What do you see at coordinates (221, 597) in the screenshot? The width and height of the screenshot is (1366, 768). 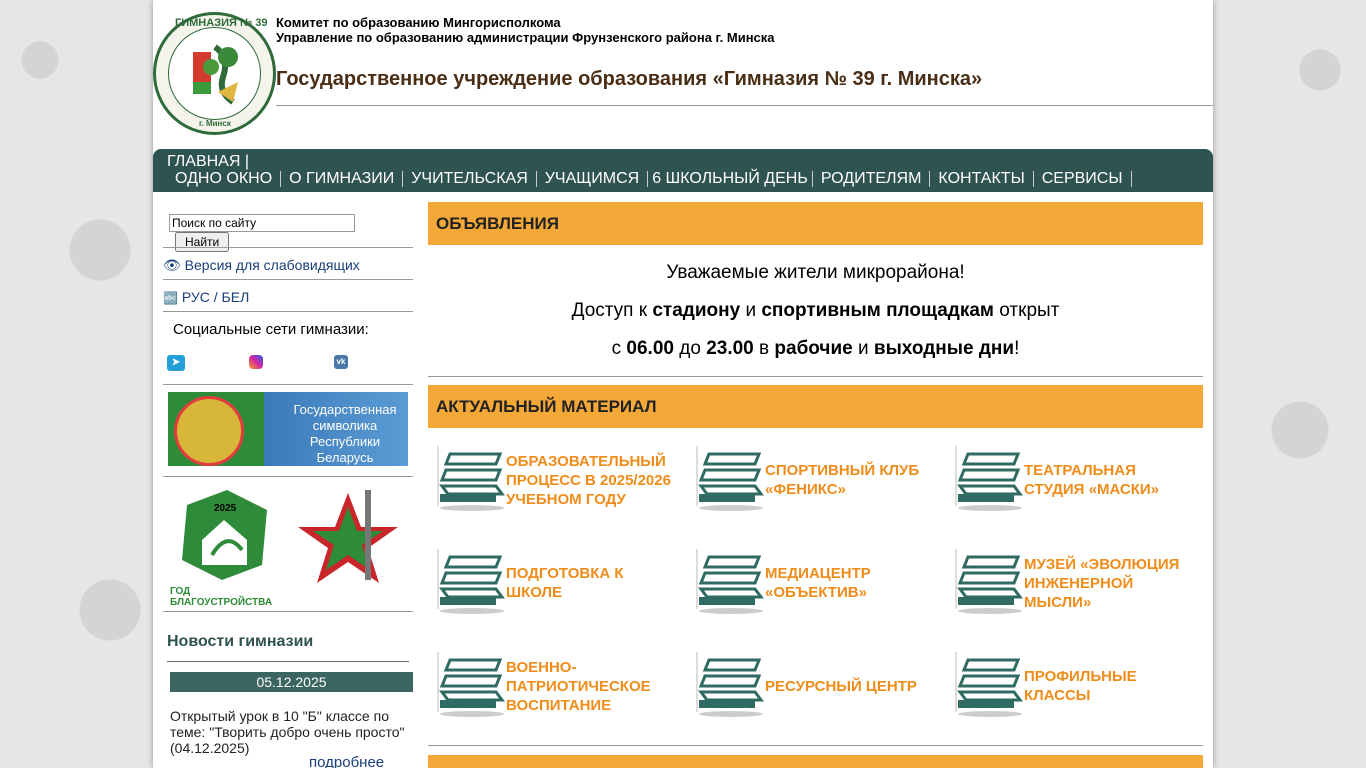 I see `year-label: ГОД БЛАГОУСТРОЙСТВА` at bounding box center [221, 597].